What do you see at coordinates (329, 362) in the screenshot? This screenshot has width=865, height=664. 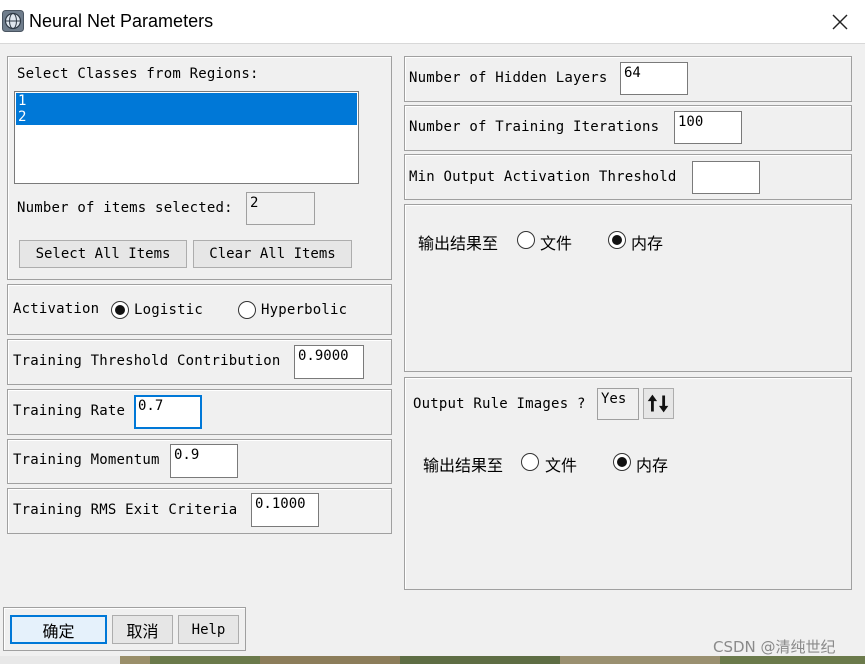 I see `threshold-input: 0.9000` at bounding box center [329, 362].